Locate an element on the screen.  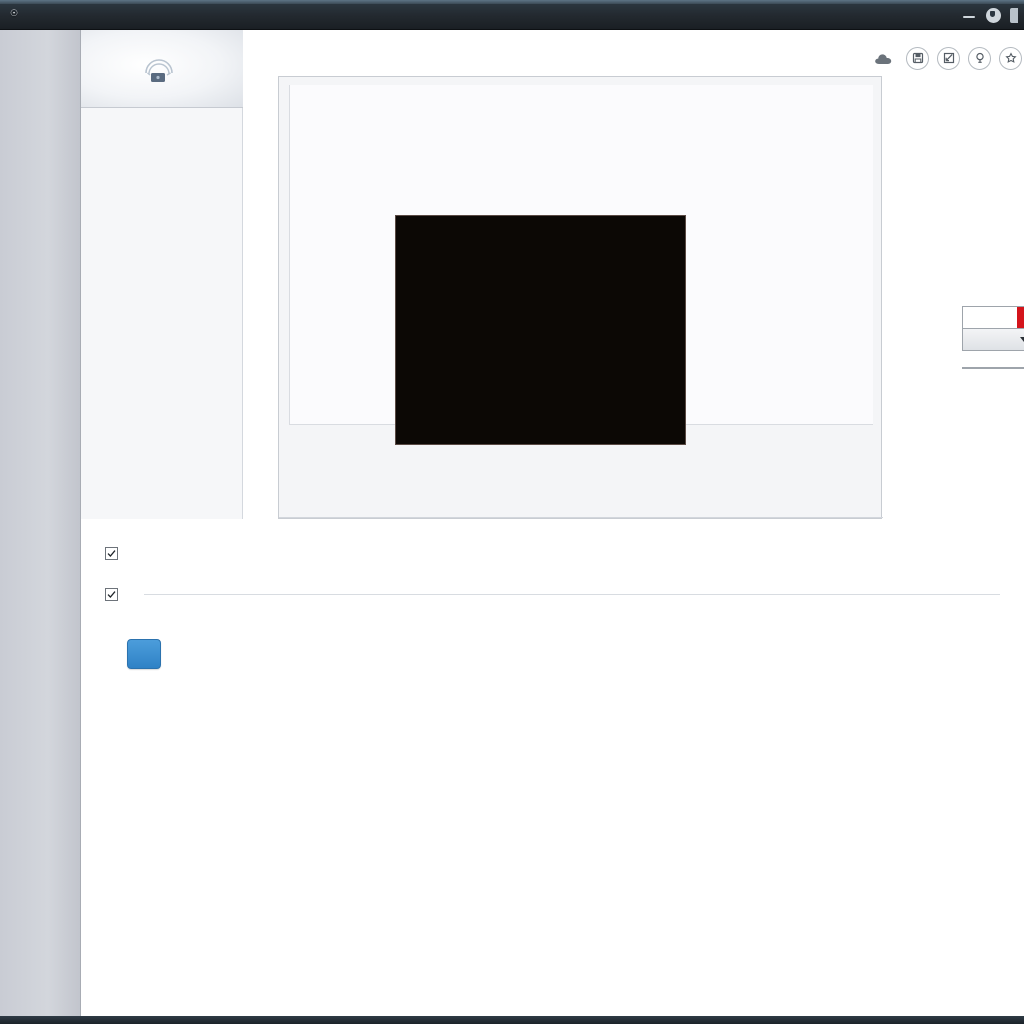
window-bottom-edge is located at coordinates (512, 1020).